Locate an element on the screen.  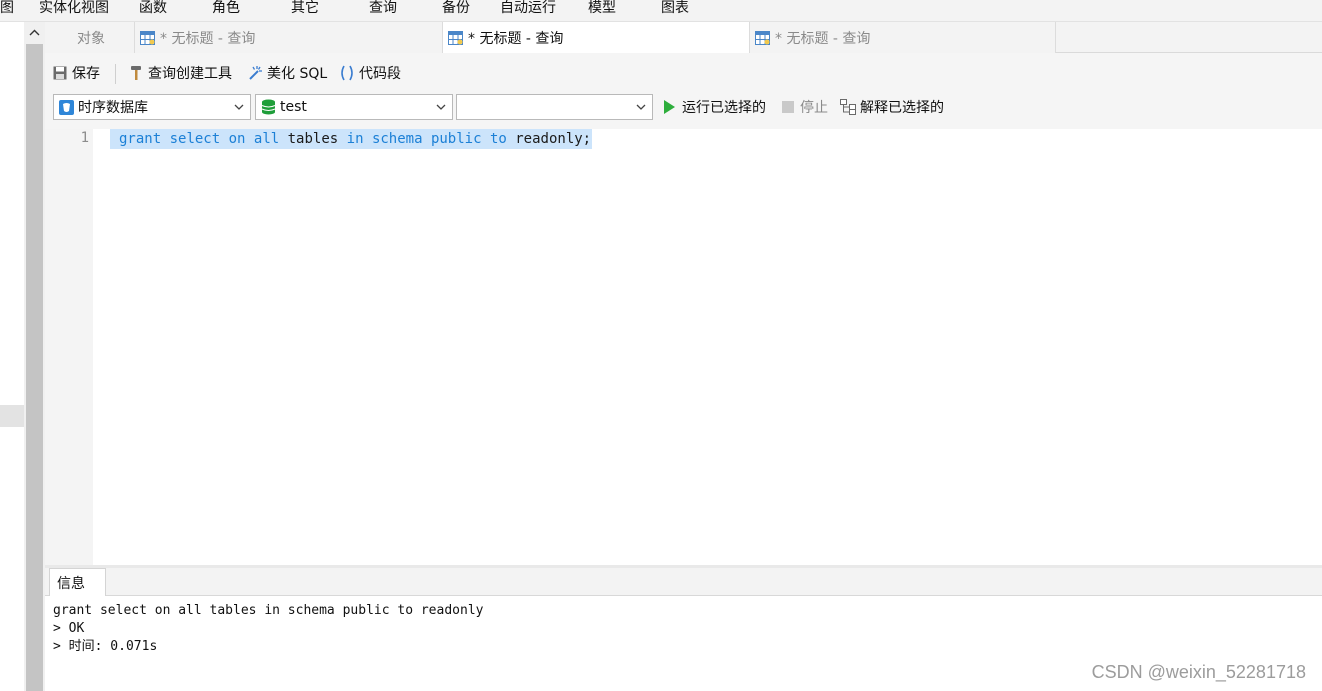
sql-keyword: all is located at coordinates (266, 139).